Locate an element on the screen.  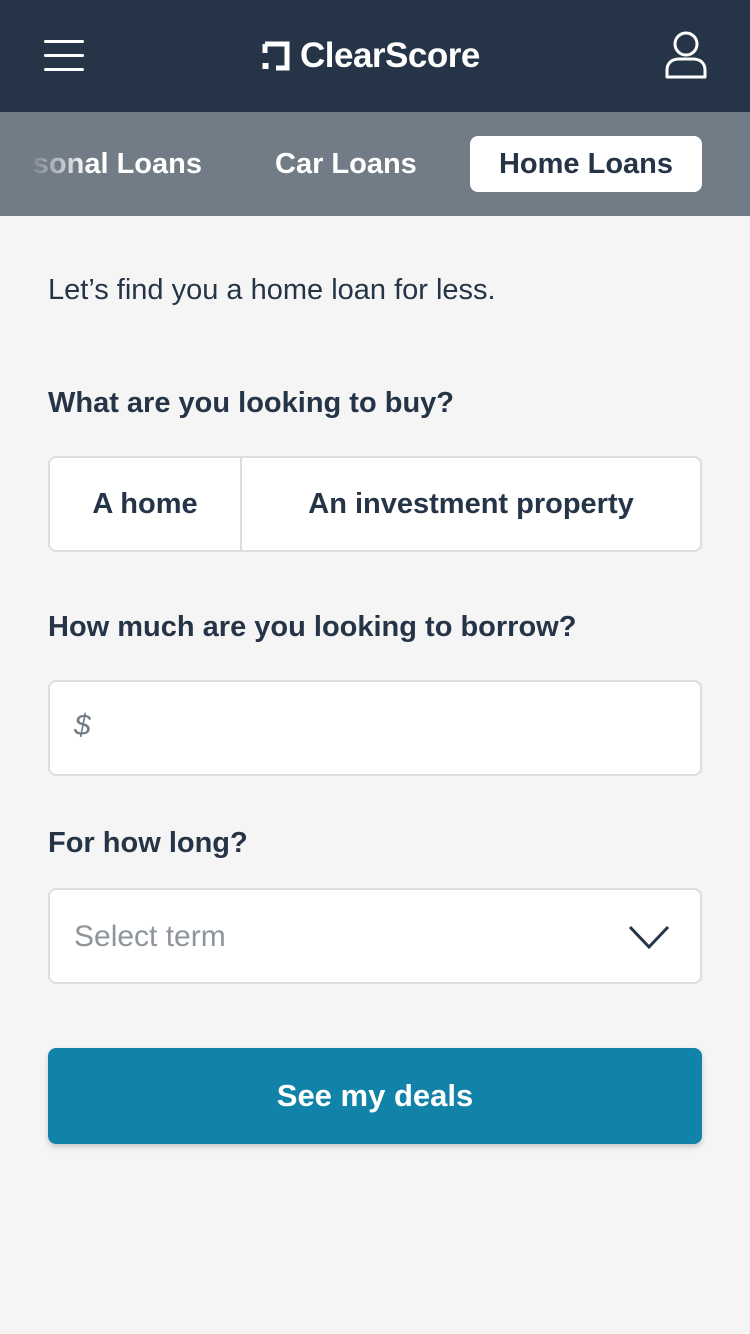
brand-logo: ClearScore is located at coordinates (371, 56).